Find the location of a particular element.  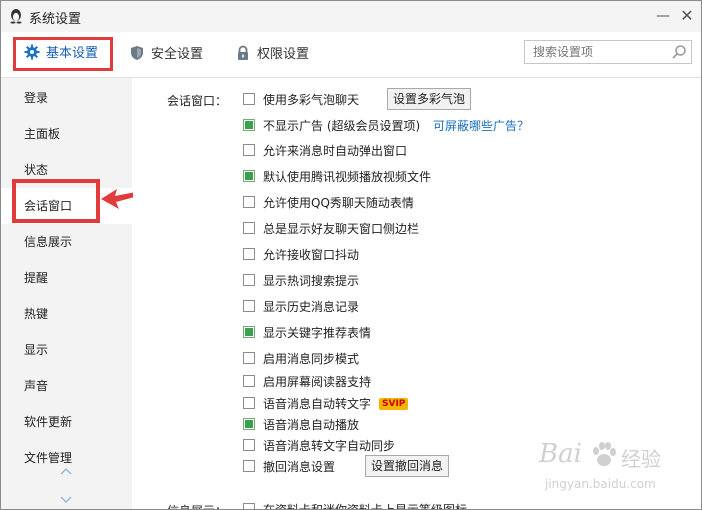

option-label: 语音消息转文字自动同步 is located at coordinates (329, 446).